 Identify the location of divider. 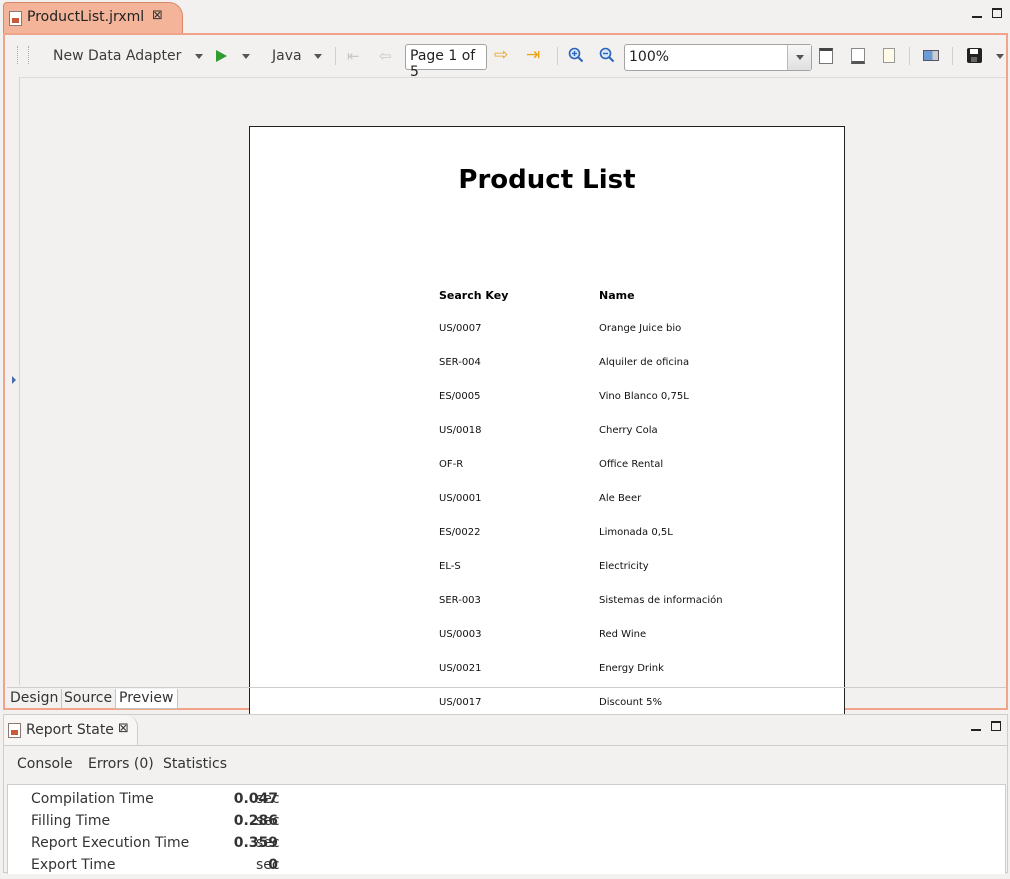
(505, 745).